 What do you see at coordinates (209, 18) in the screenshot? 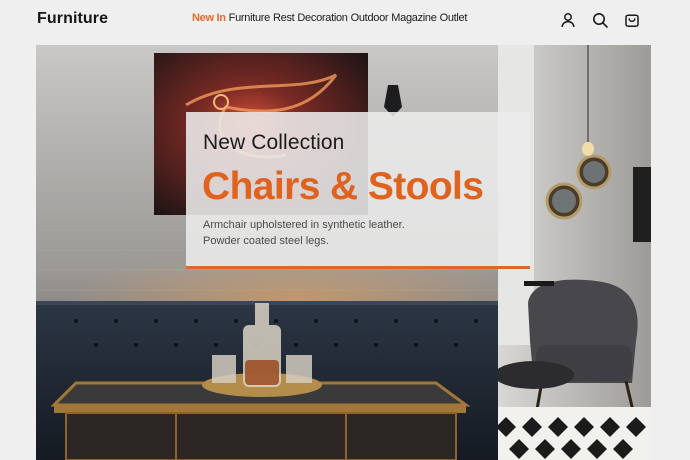
I see `nav-item-new-in: New In` at bounding box center [209, 18].